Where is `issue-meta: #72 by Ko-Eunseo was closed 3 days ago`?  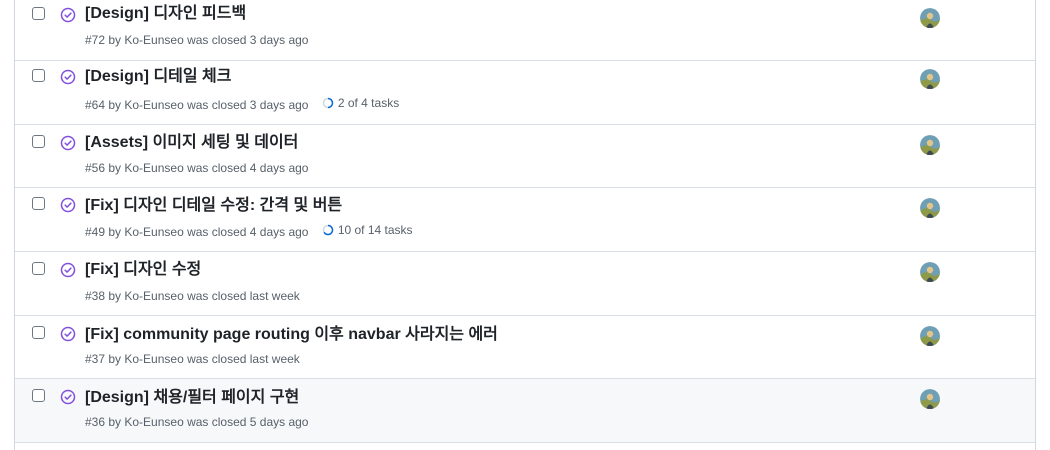 issue-meta: #72 by Ko-Eunseo was closed 3 days ago is located at coordinates (196, 40).